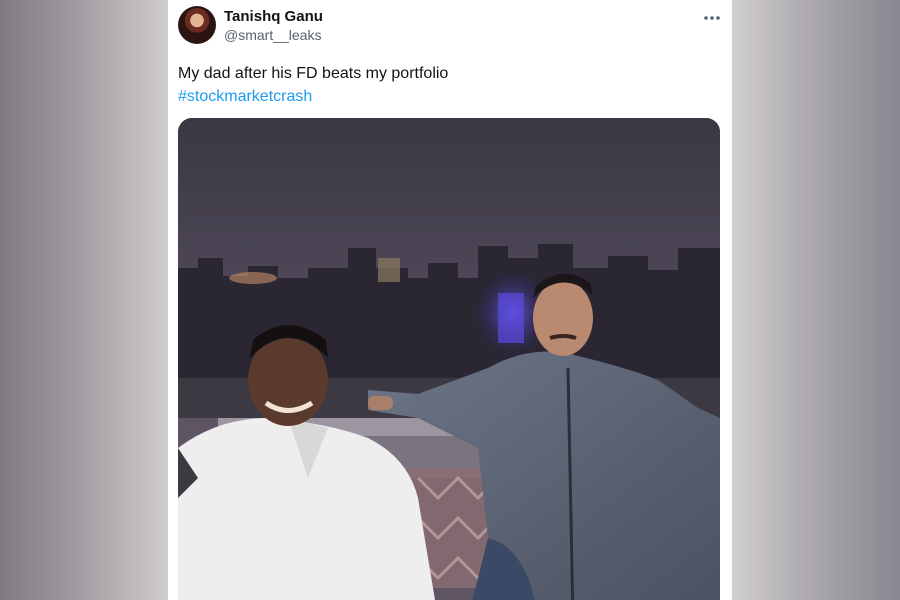 This screenshot has width=900, height=600. Describe the element at coordinates (313, 96) in the screenshot. I see `hashtag-link: #stockmarketcrash` at that location.